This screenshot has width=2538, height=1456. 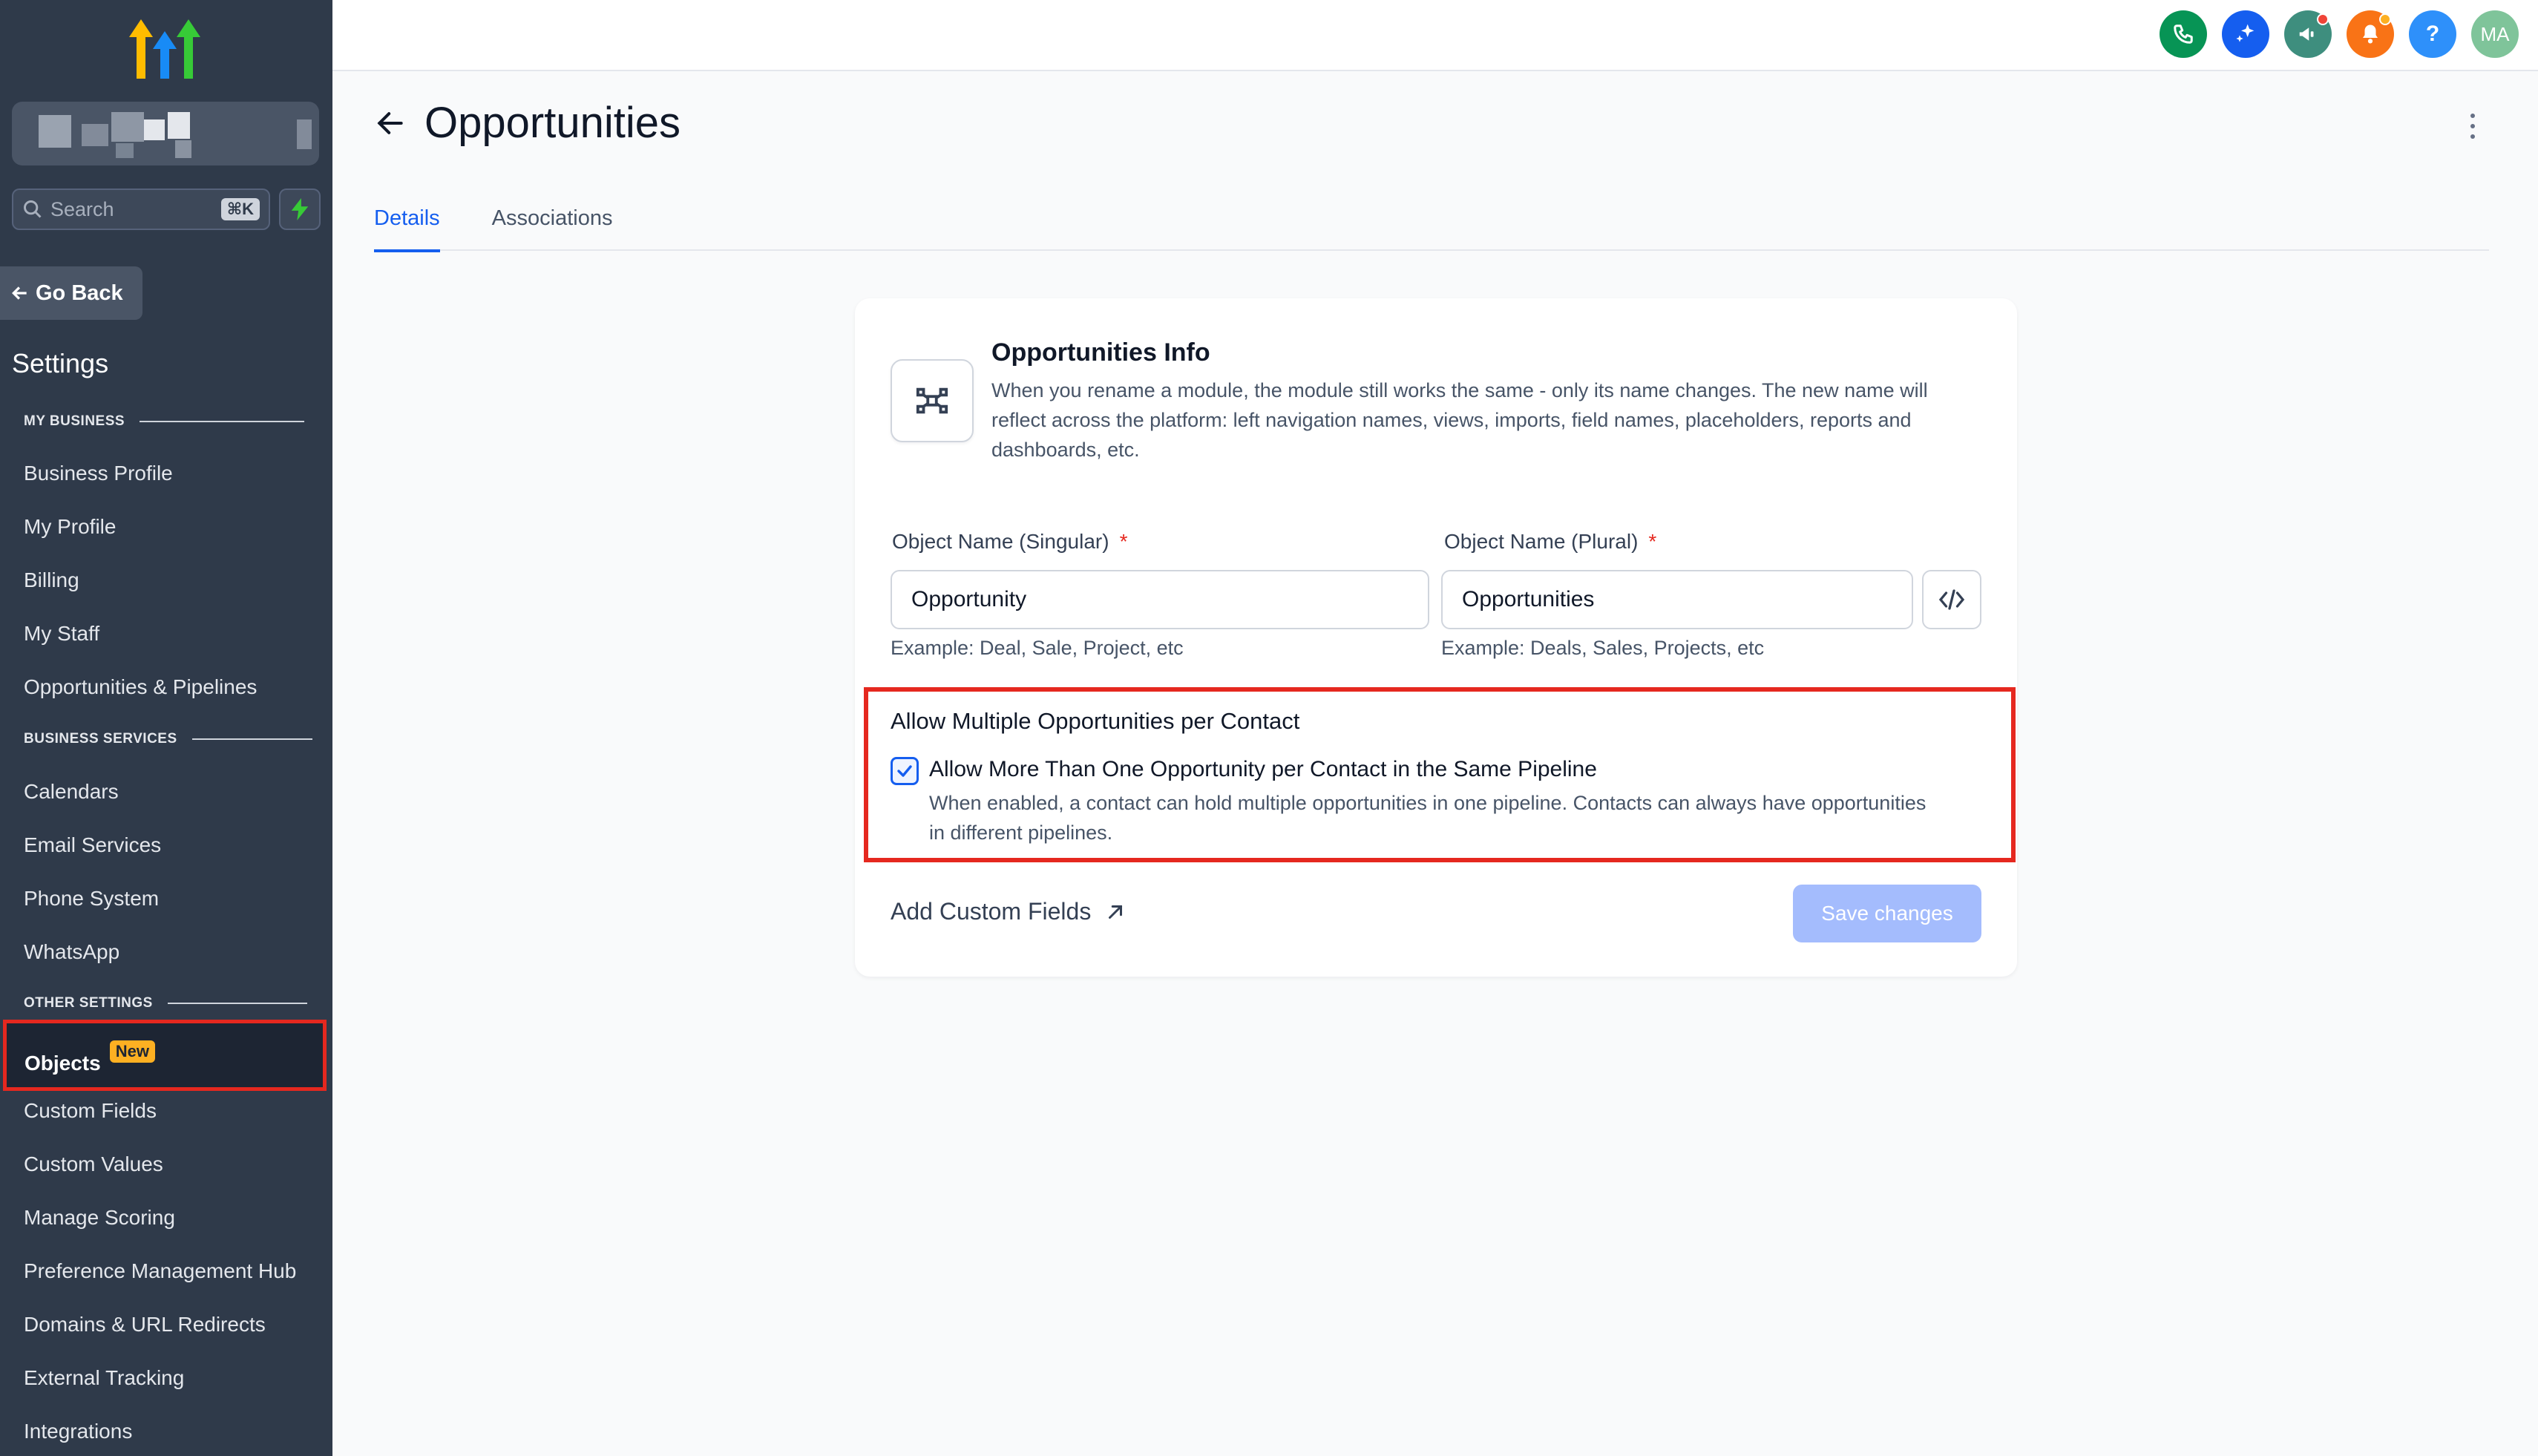 What do you see at coordinates (51, 580) in the screenshot?
I see `sidebar-item-billing: Billing` at bounding box center [51, 580].